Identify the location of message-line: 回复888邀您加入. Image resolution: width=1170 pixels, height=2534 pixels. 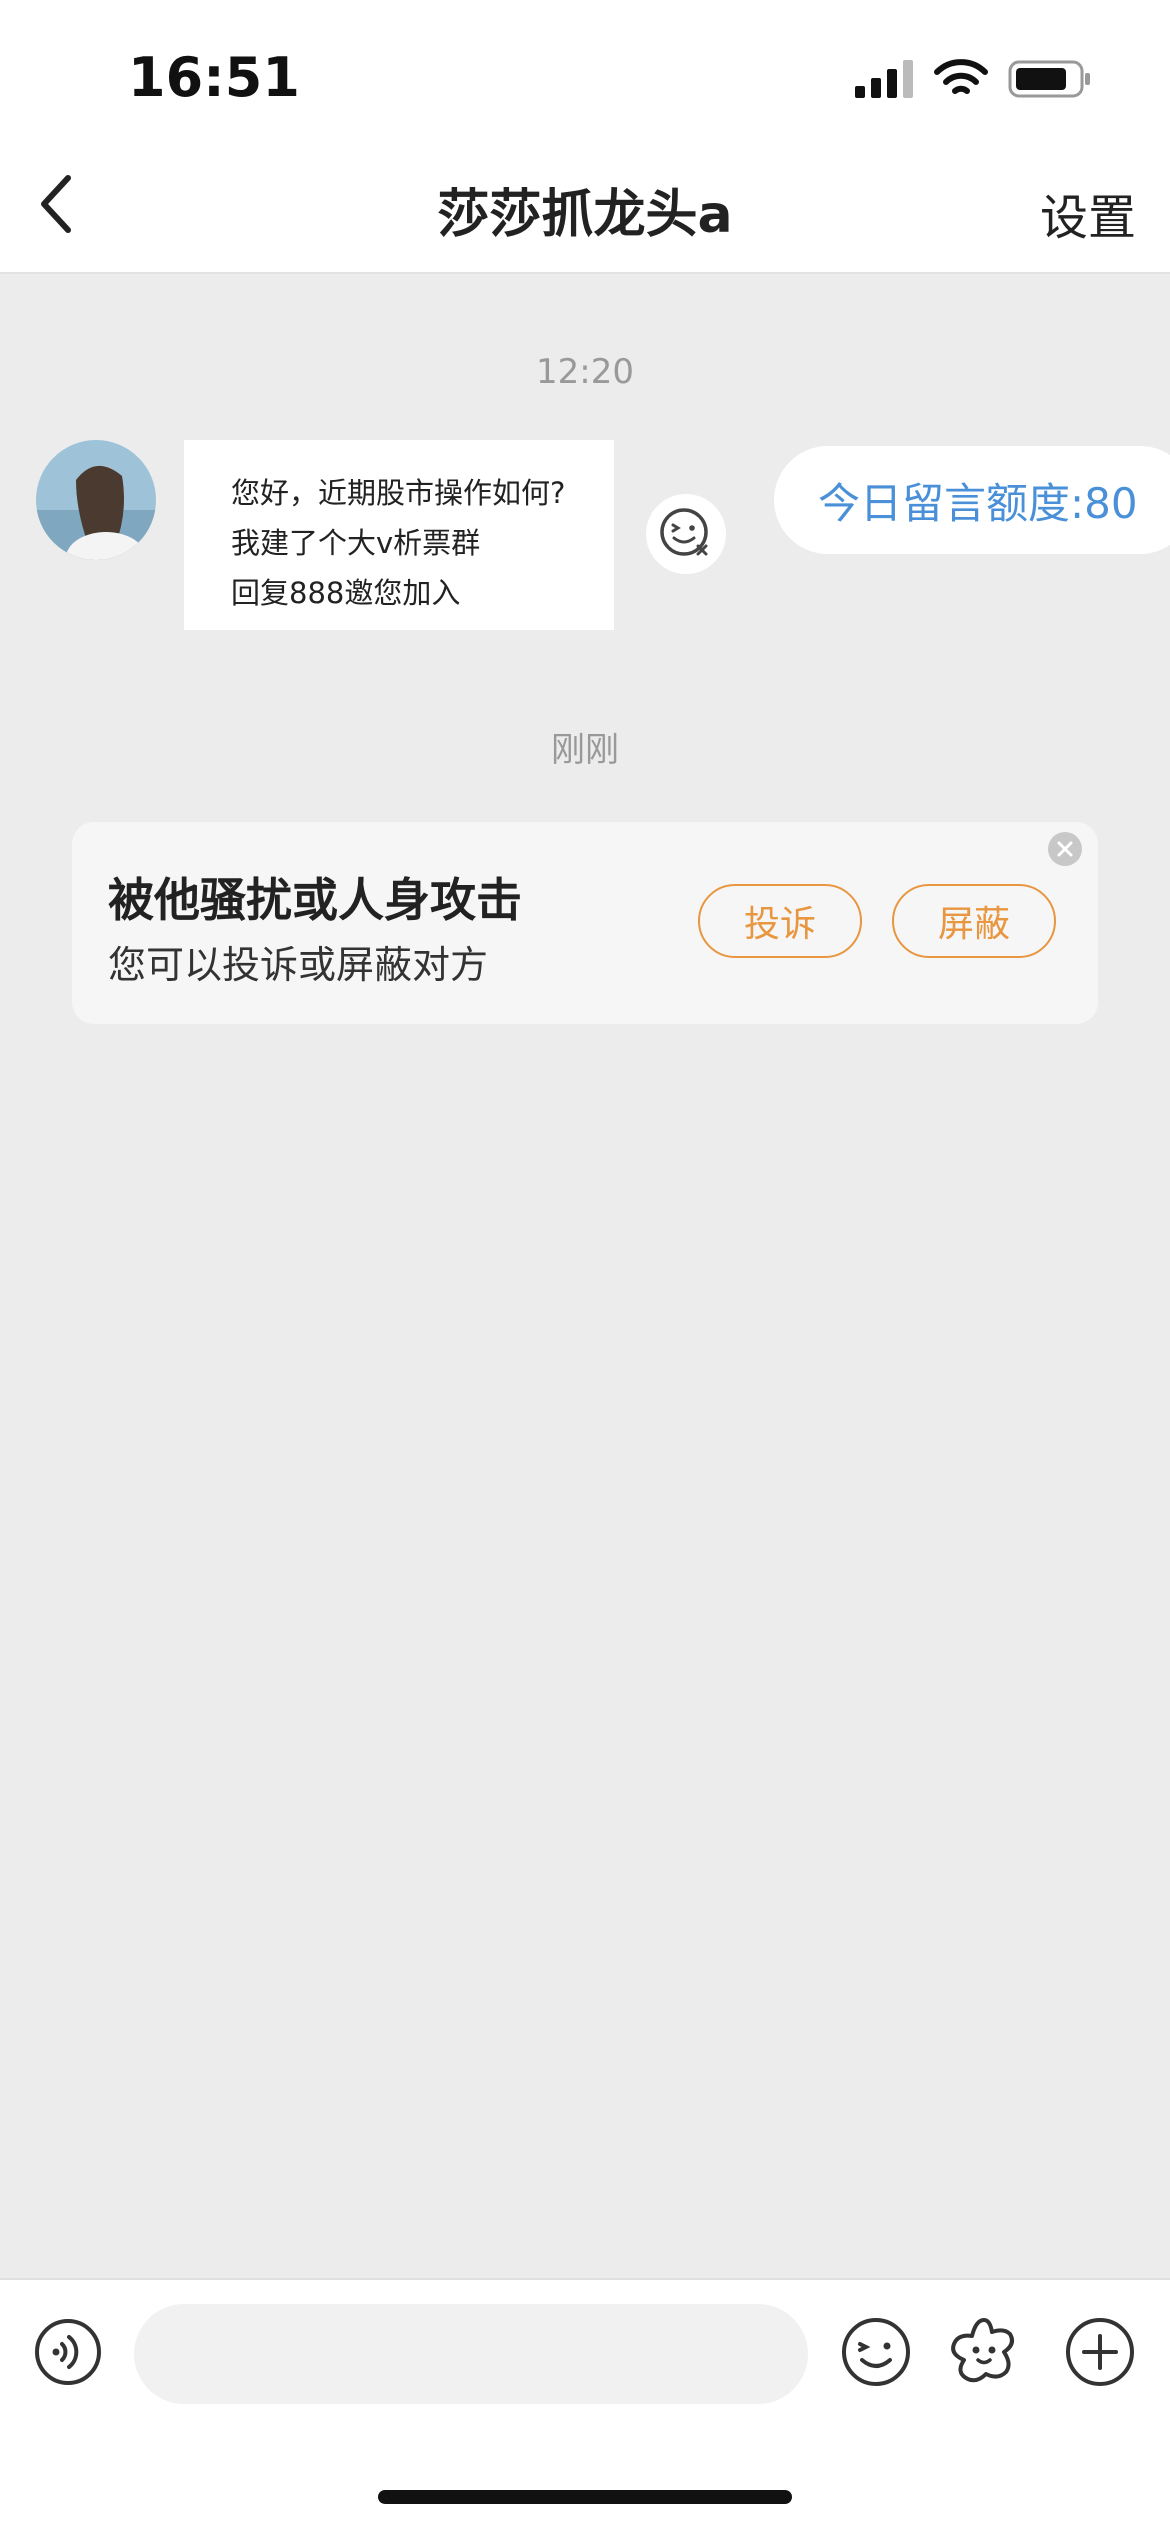
(346, 593).